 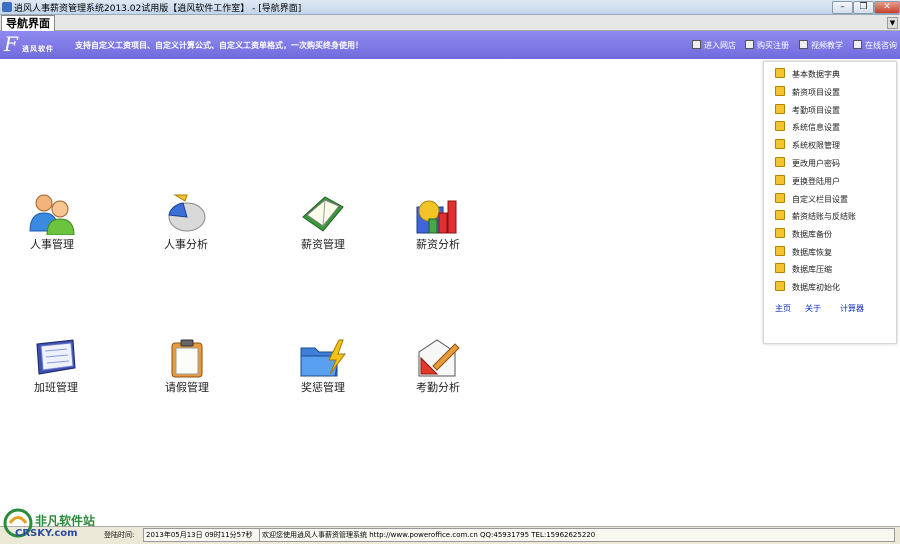 What do you see at coordinates (803, 253) in the screenshot?
I see `menu-item-db-restore: 数据库恢复` at bounding box center [803, 253].